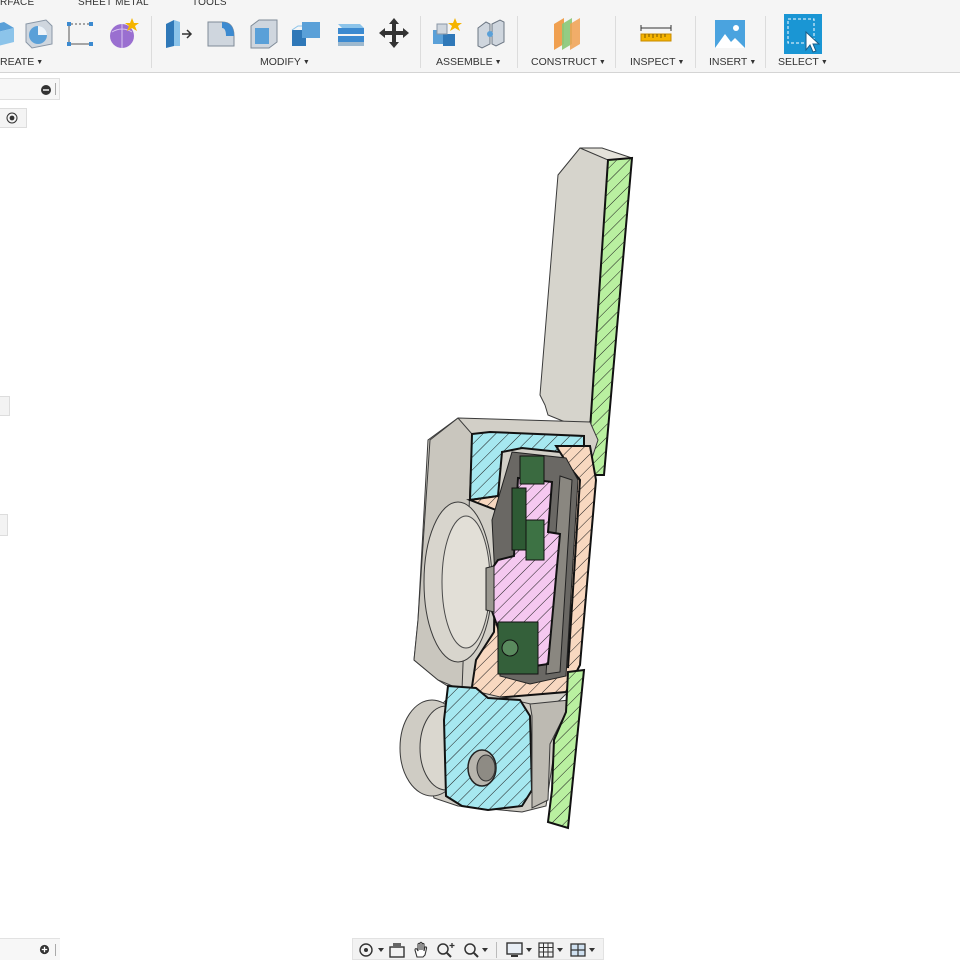  What do you see at coordinates (448, 33) in the screenshot?
I see `new-component-icon` at bounding box center [448, 33].